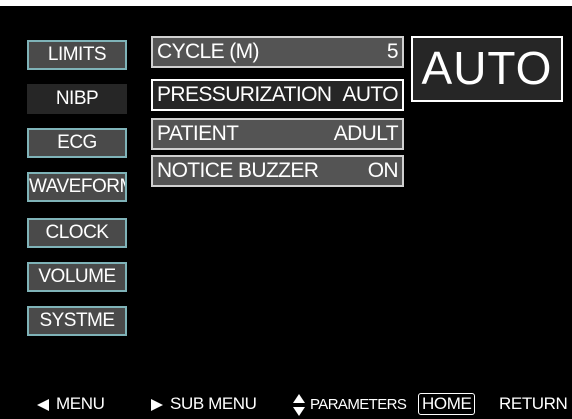  I want to click on param-value: ADULT, so click(366, 133).